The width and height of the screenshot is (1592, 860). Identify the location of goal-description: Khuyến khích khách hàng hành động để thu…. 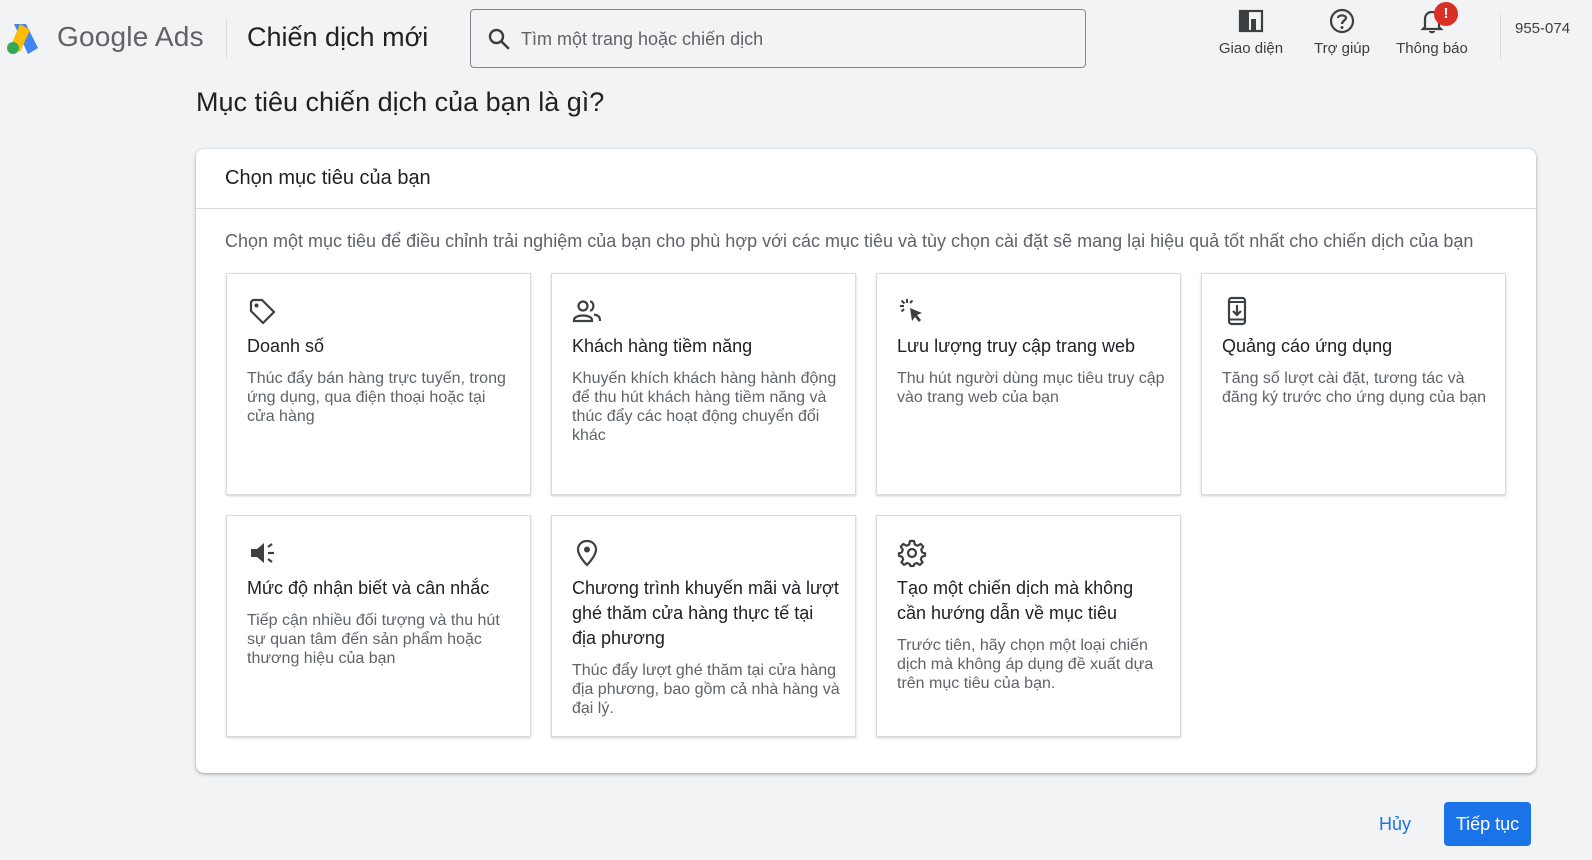
(704, 407).